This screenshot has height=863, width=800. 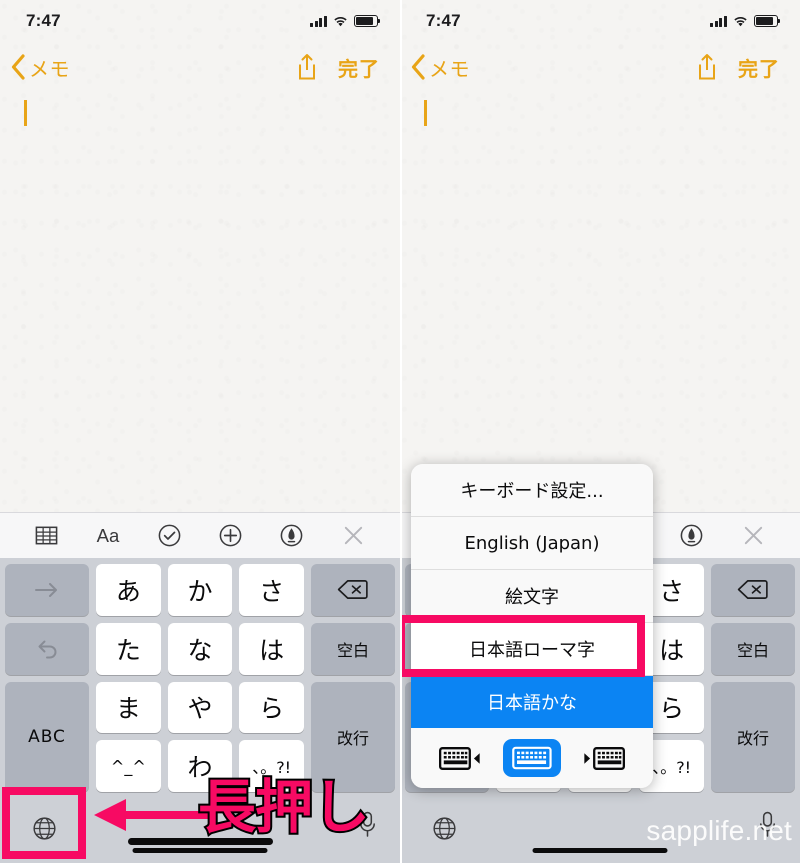 I want to click on return-key: 改行, so click(x=752, y=736).